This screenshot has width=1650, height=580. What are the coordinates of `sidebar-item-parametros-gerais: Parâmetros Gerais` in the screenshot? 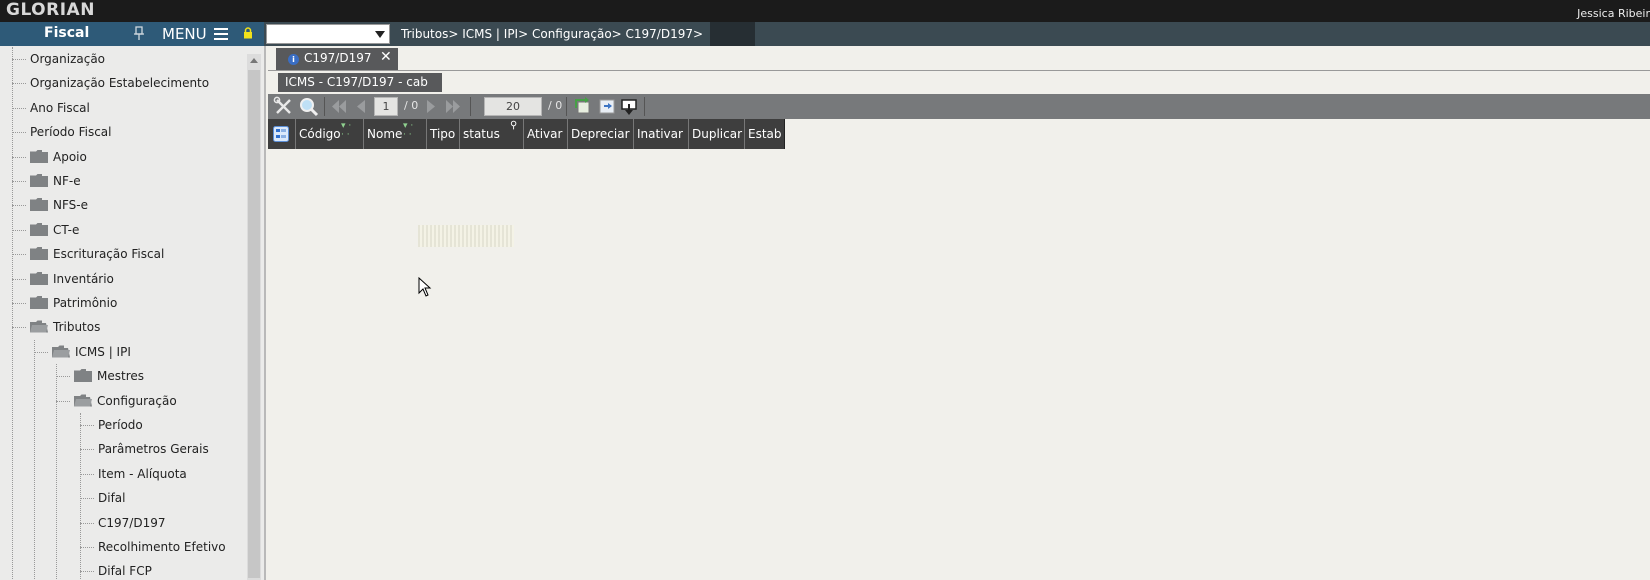 It's located at (153, 449).